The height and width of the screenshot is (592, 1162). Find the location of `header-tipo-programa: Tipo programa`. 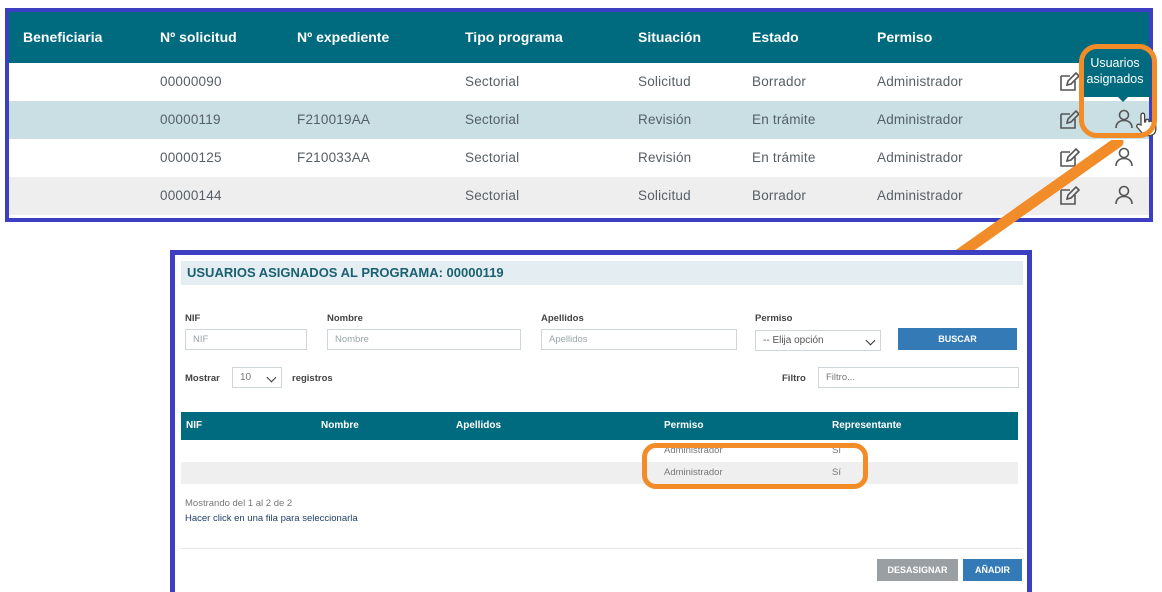

header-tipo-programa: Tipo programa is located at coordinates (514, 37).